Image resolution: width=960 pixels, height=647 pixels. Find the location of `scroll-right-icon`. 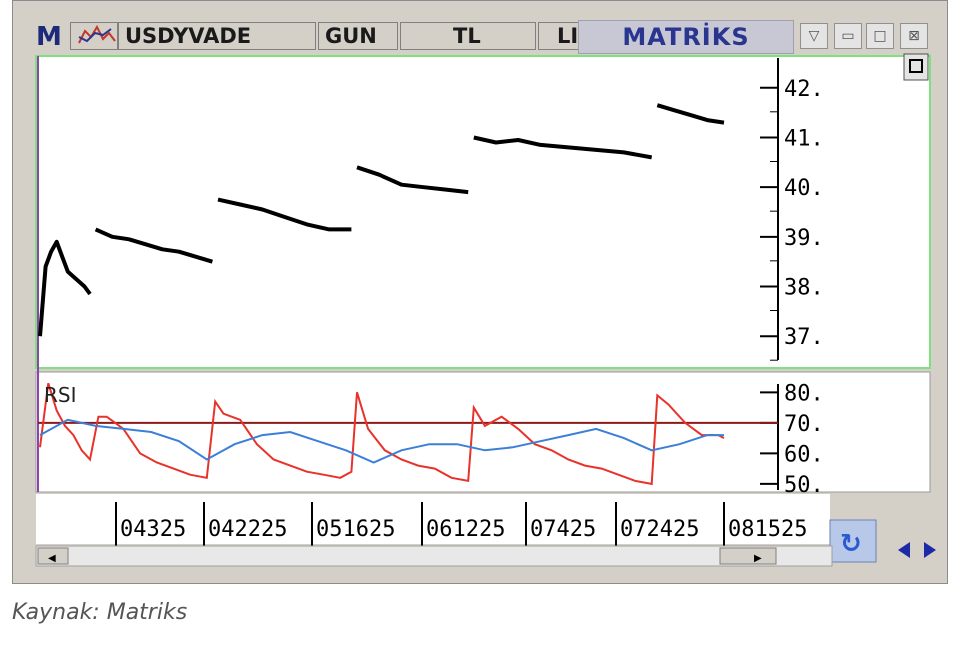

scroll-right-icon is located at coordinates (930, 550).